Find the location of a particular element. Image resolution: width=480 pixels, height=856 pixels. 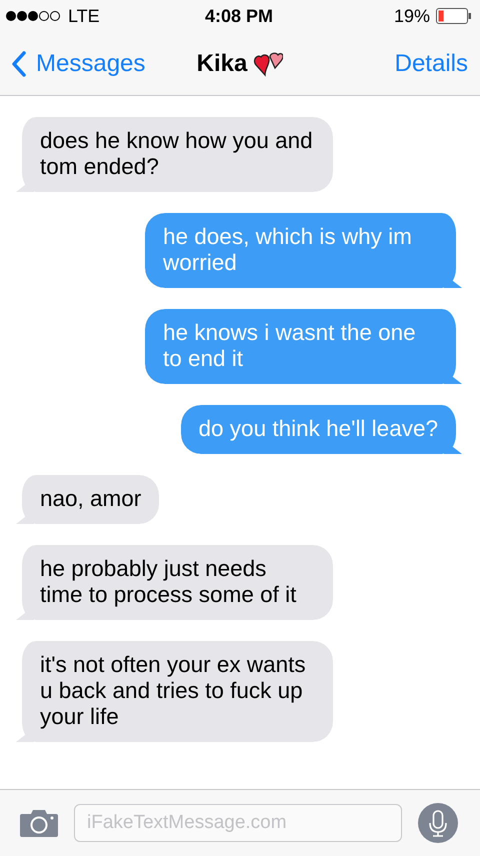

status-time: 4:08 PM is located at coordinates (239, 16).